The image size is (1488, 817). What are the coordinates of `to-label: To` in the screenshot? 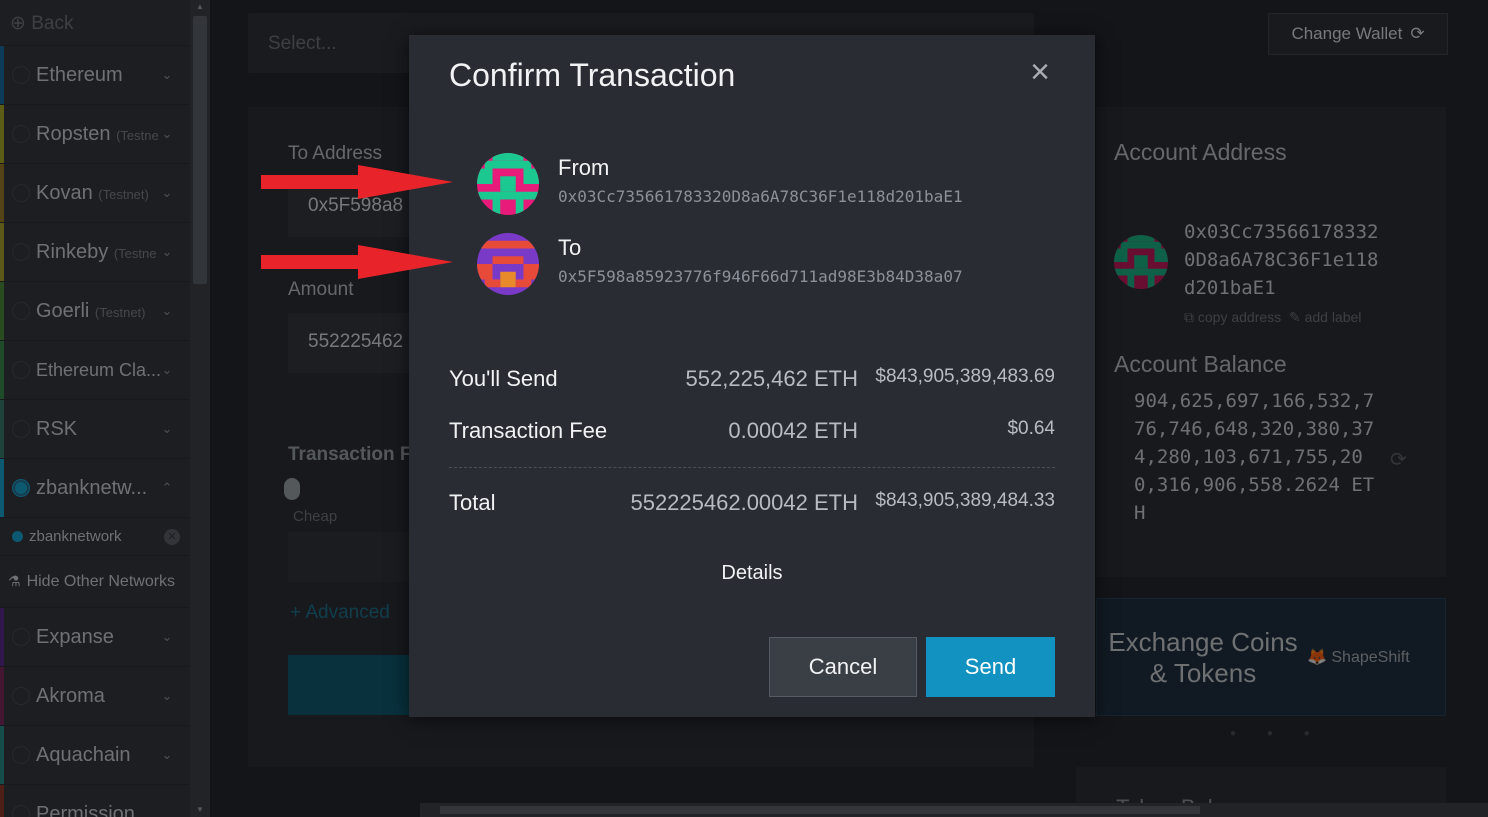 It's located at (570, 247).